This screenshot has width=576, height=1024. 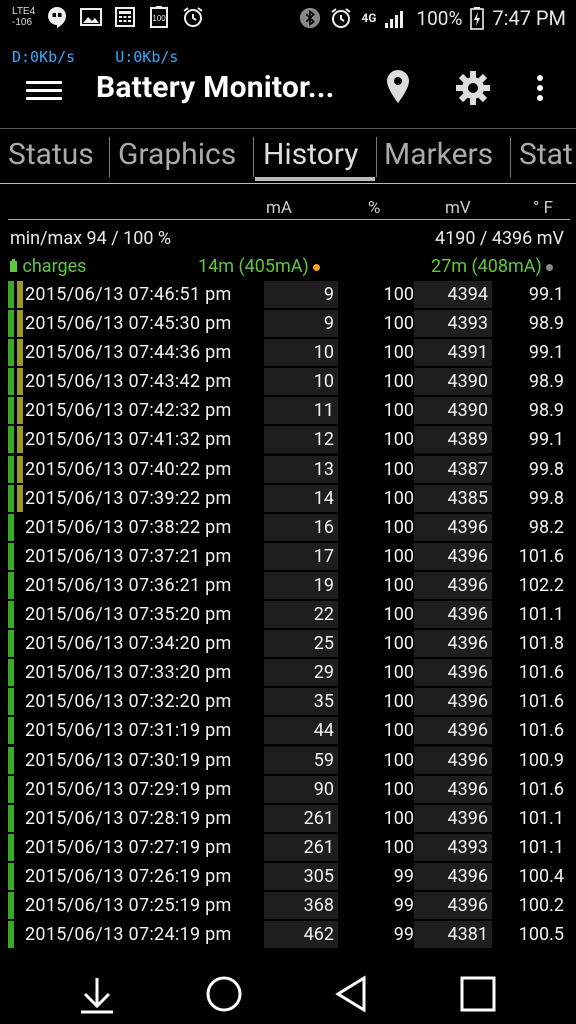 What do you see at coordinates (128, 324) in the screenshot?
I see `row-date: 2015/06/13 07:45:30 pm` at bounding box center [128, 324].